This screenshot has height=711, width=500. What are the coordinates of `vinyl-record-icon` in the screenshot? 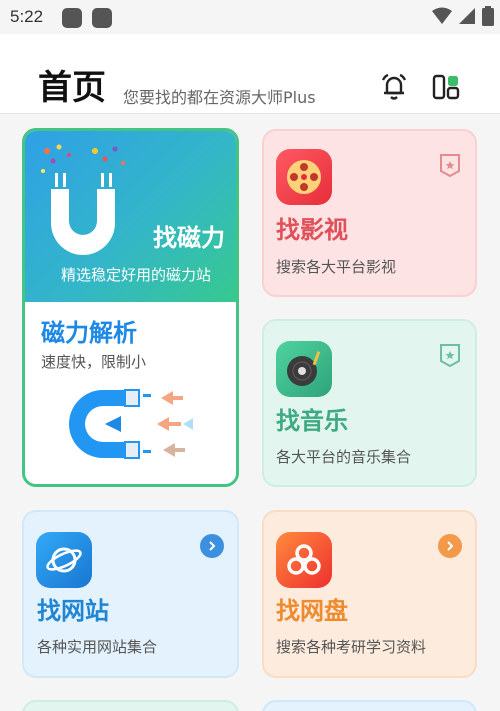 It's located at (304, 368).